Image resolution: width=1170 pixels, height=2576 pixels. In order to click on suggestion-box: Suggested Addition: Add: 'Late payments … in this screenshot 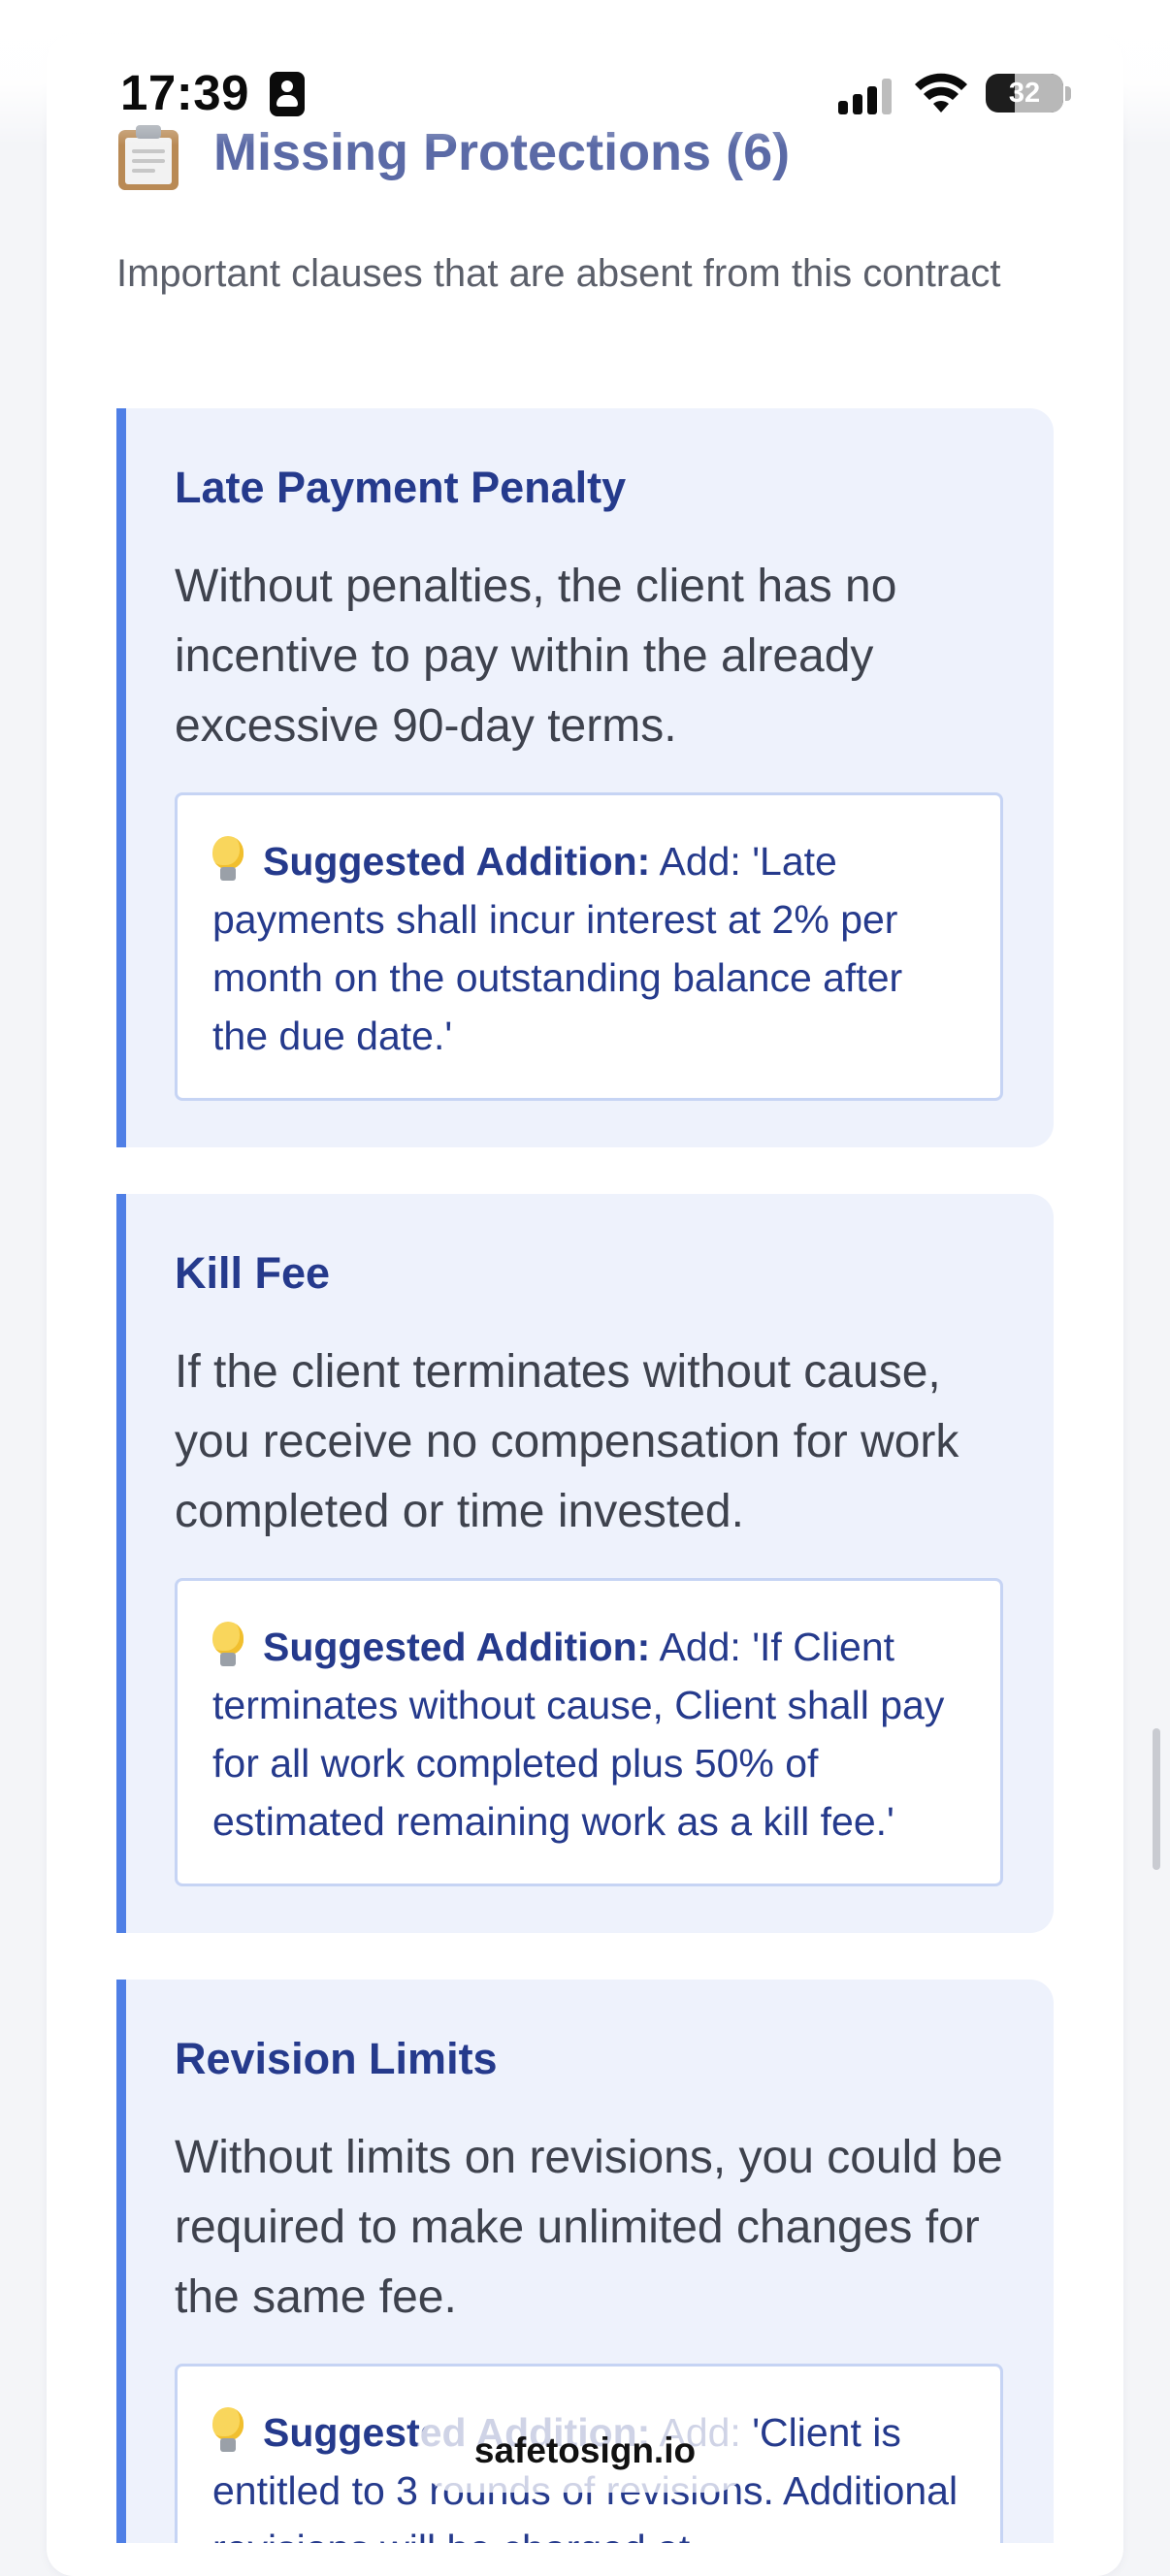, I will do `click(589, 946)`.